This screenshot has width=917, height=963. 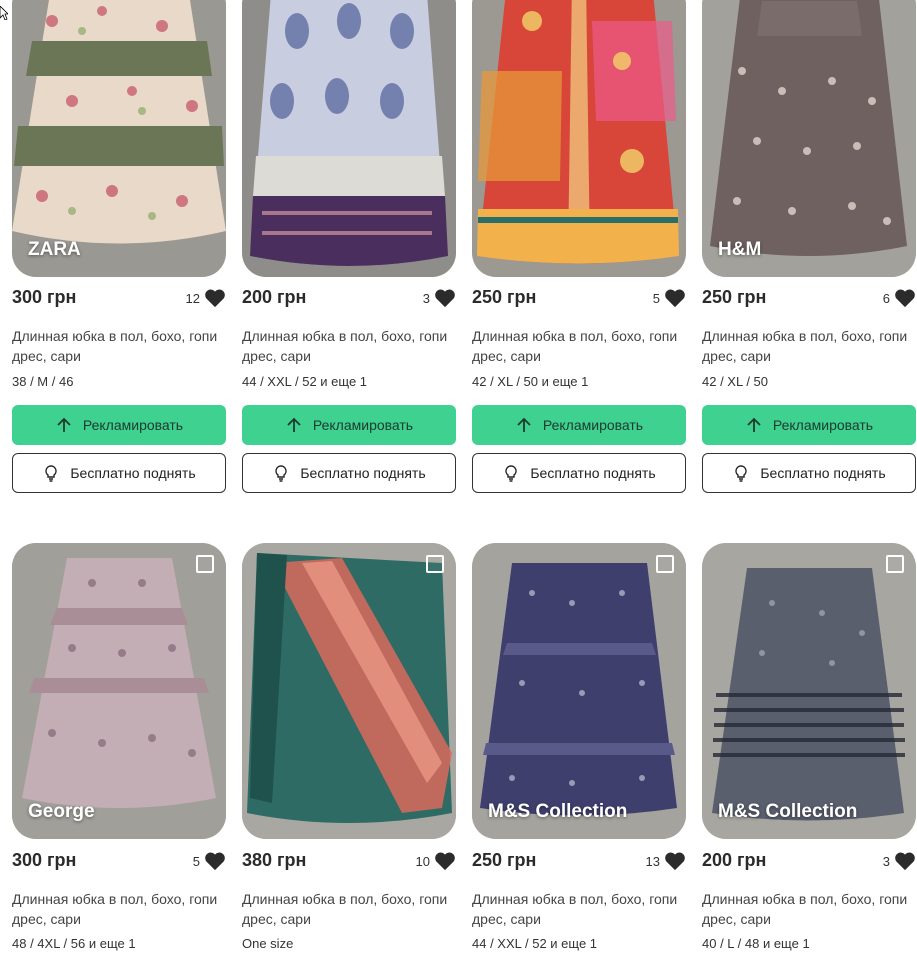 I want to click on brand-label: ZARA, so click(x=54, y=249).